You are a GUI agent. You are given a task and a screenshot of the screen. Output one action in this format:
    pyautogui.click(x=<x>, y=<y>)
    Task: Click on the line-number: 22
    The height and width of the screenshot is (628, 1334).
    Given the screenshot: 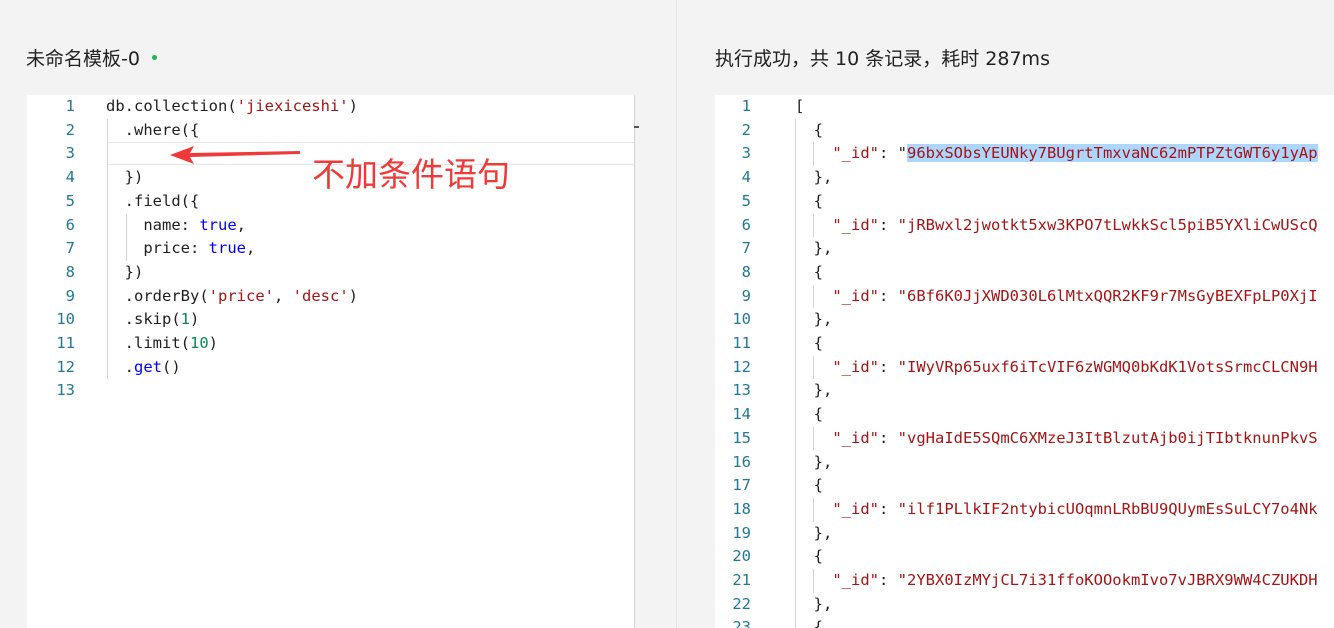 What is the action you would take?
    pyautogui.click(x=741, y=603)
    